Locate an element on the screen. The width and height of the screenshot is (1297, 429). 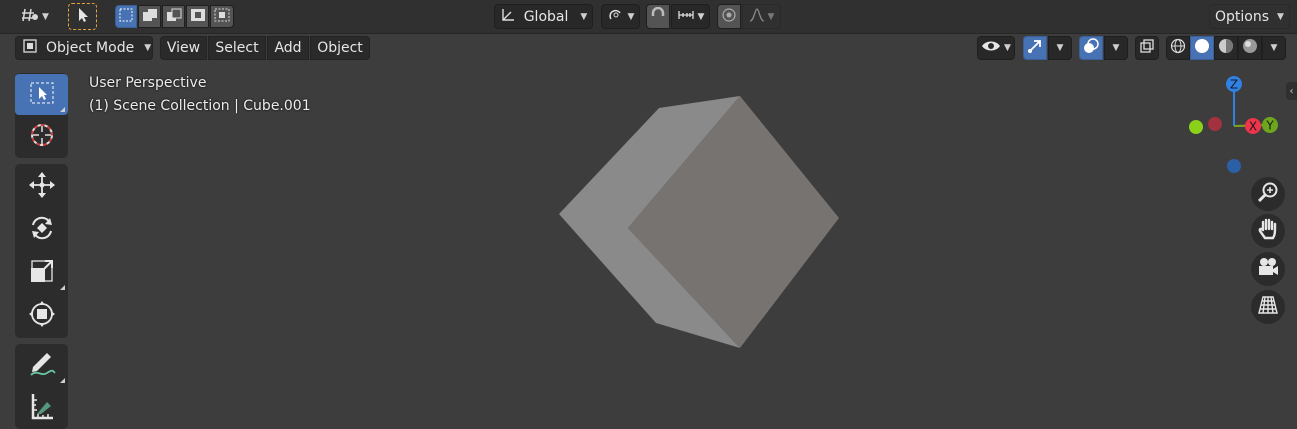
proportional-falloff-dropdown: ▼ is located at coordinates (761, 16).